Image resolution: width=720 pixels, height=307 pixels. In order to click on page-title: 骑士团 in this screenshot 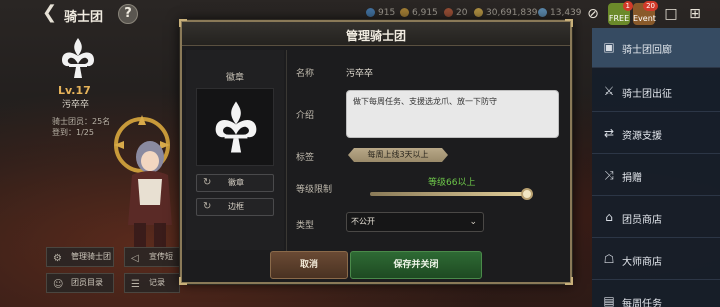, I will do `click(84, 17)`.